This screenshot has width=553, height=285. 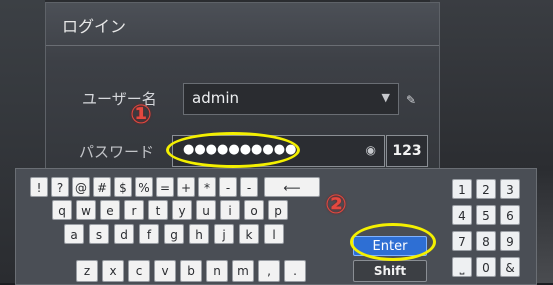 What do you see at coordinates (462, 241) in the screenshot?
I see `numpad-key: 7` at bounding box center [462, 241].